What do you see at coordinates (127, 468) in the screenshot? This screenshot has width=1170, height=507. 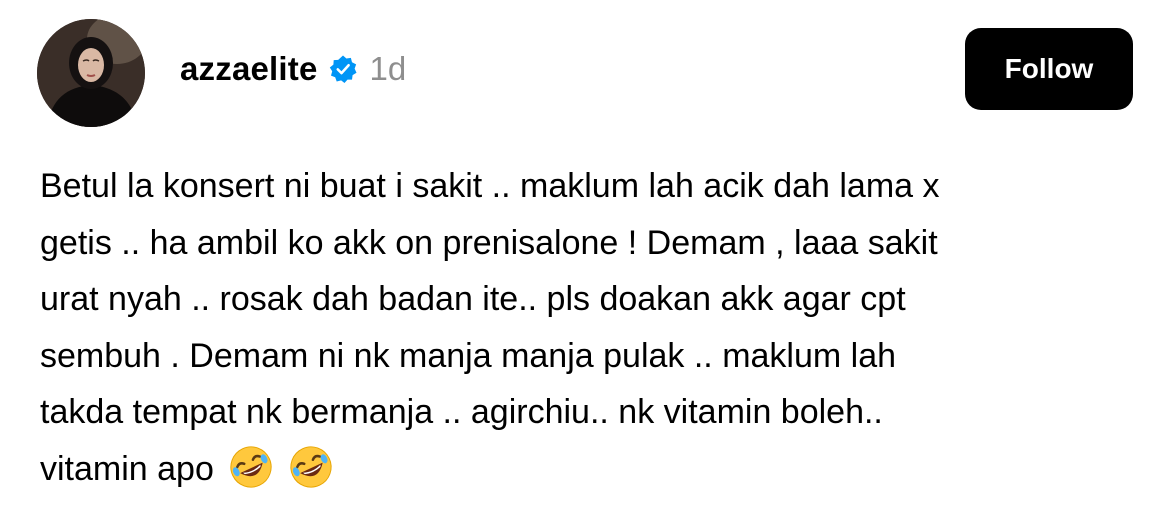 I see `caption-line: vitamin apo` at bounding box center [127, 468].